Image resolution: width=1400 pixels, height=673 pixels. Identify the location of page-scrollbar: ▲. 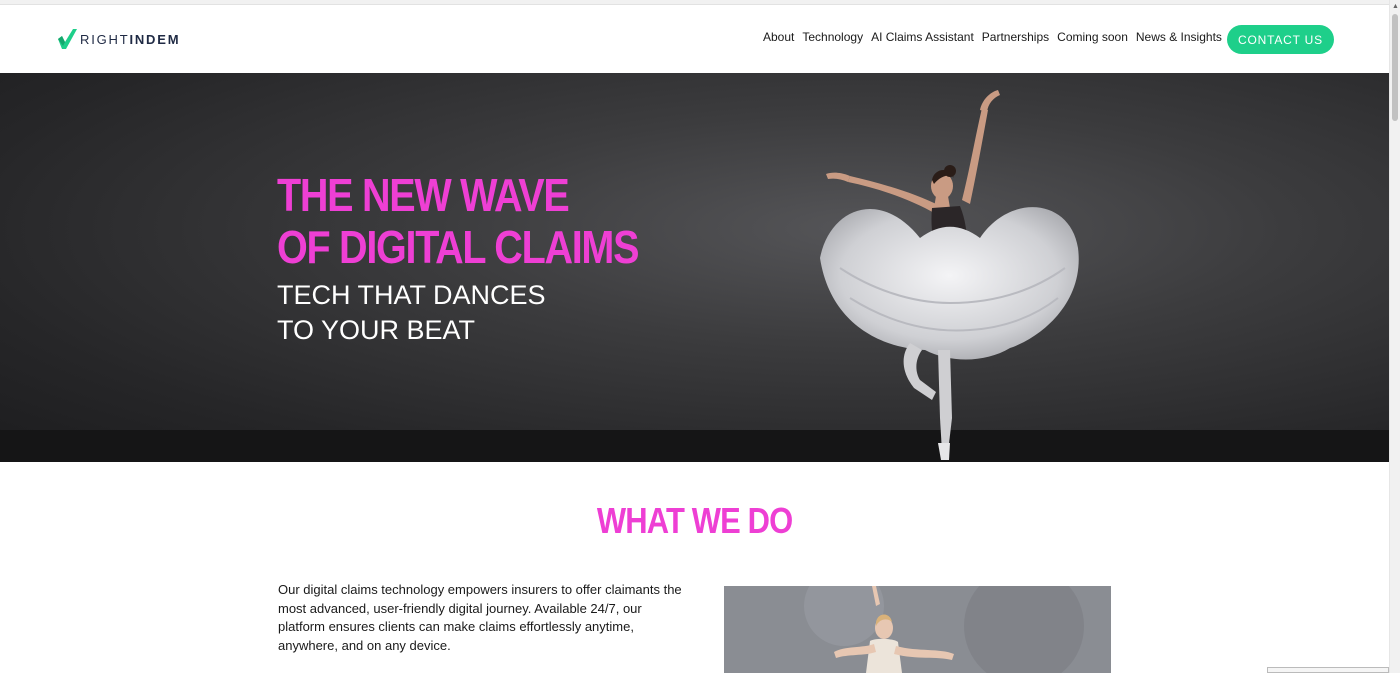
(1394, 336).